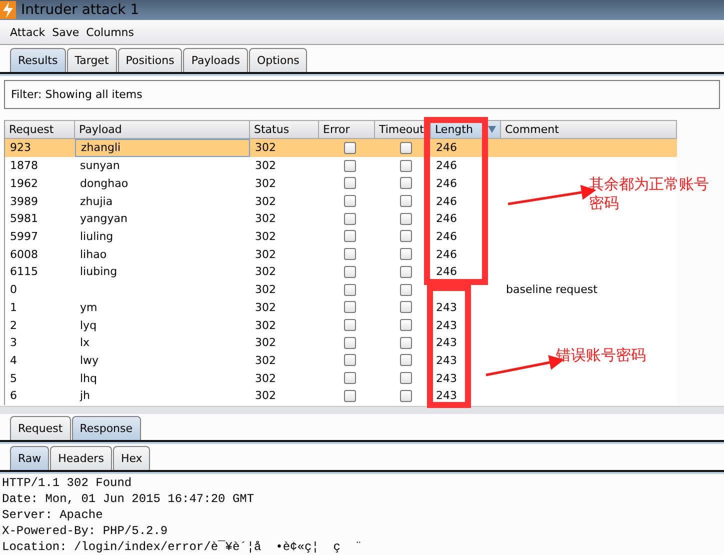 Image resolution: width=724 pixels, height=555 pixels. What do you see at coordinates (81, 458) in the screenshot?
I see `tab: Headers` at bounding box center [81, 458].